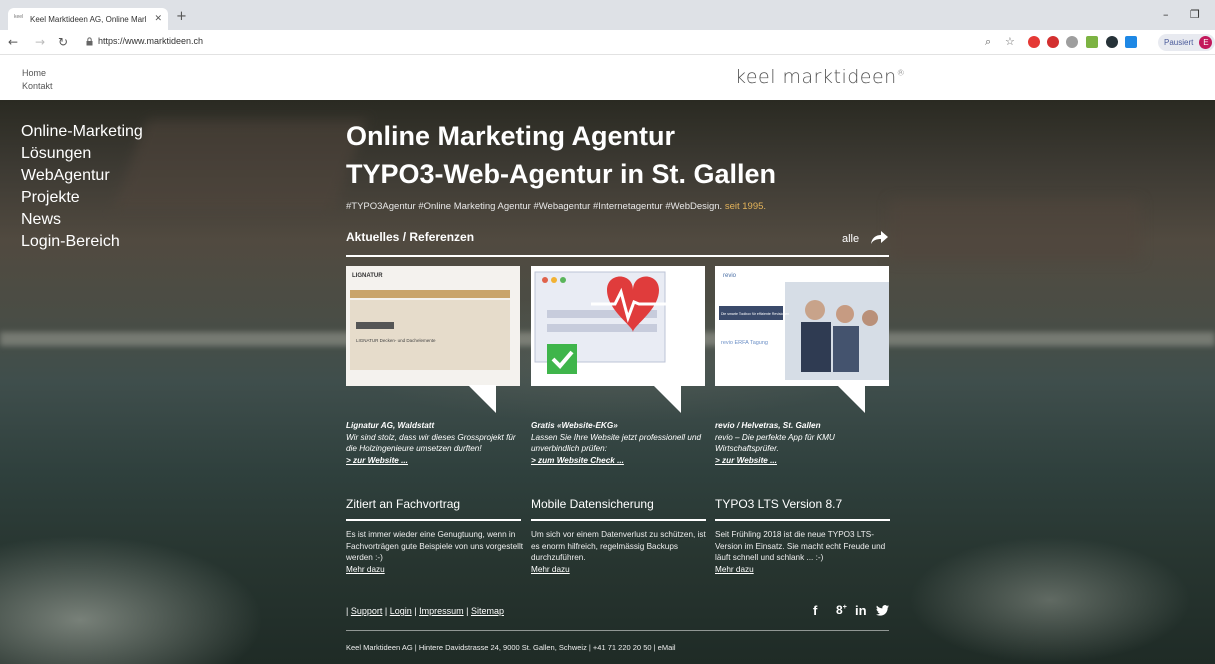  Describe the element at coordinates (410, 237) in the screenshot. I see `news-section-title: Aktuelles / Referenzen` at that location.